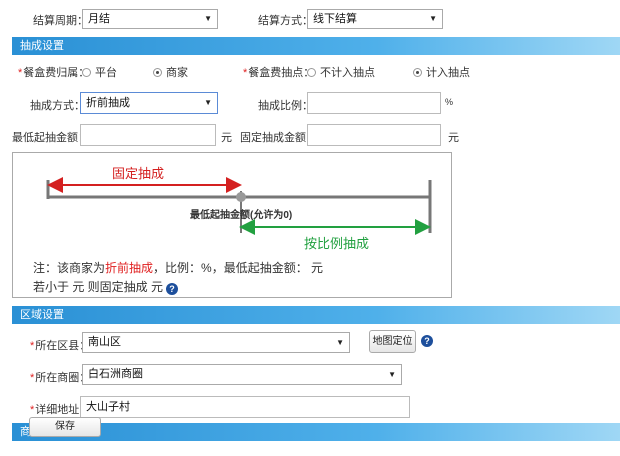 This screenshot has width=620, height=456. What do you see at coordinates (50, 138) in the screenshot?
I see `min-amount-label: 最低起抽金额：` at bounding box center [50, 138].